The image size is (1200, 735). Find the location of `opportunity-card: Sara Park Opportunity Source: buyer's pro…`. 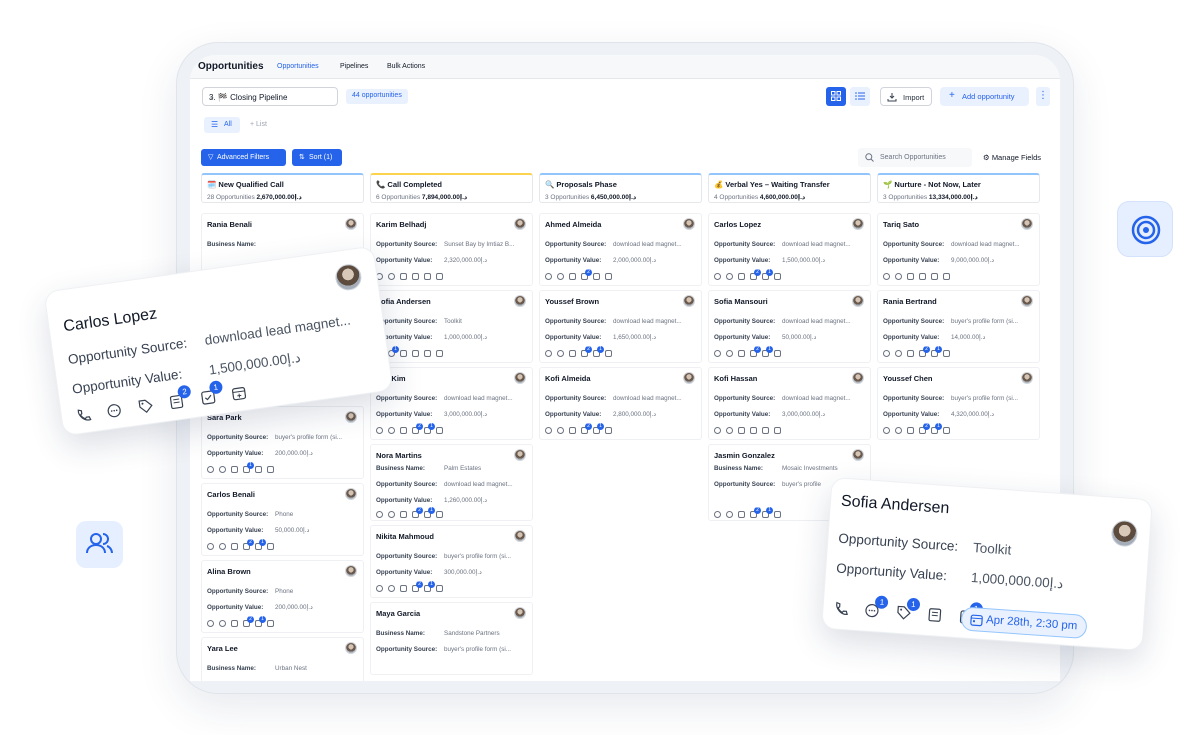

opportunity-card: Sara Park Opportunity Source: buyer's pro… is located at coordinates (282, 442).